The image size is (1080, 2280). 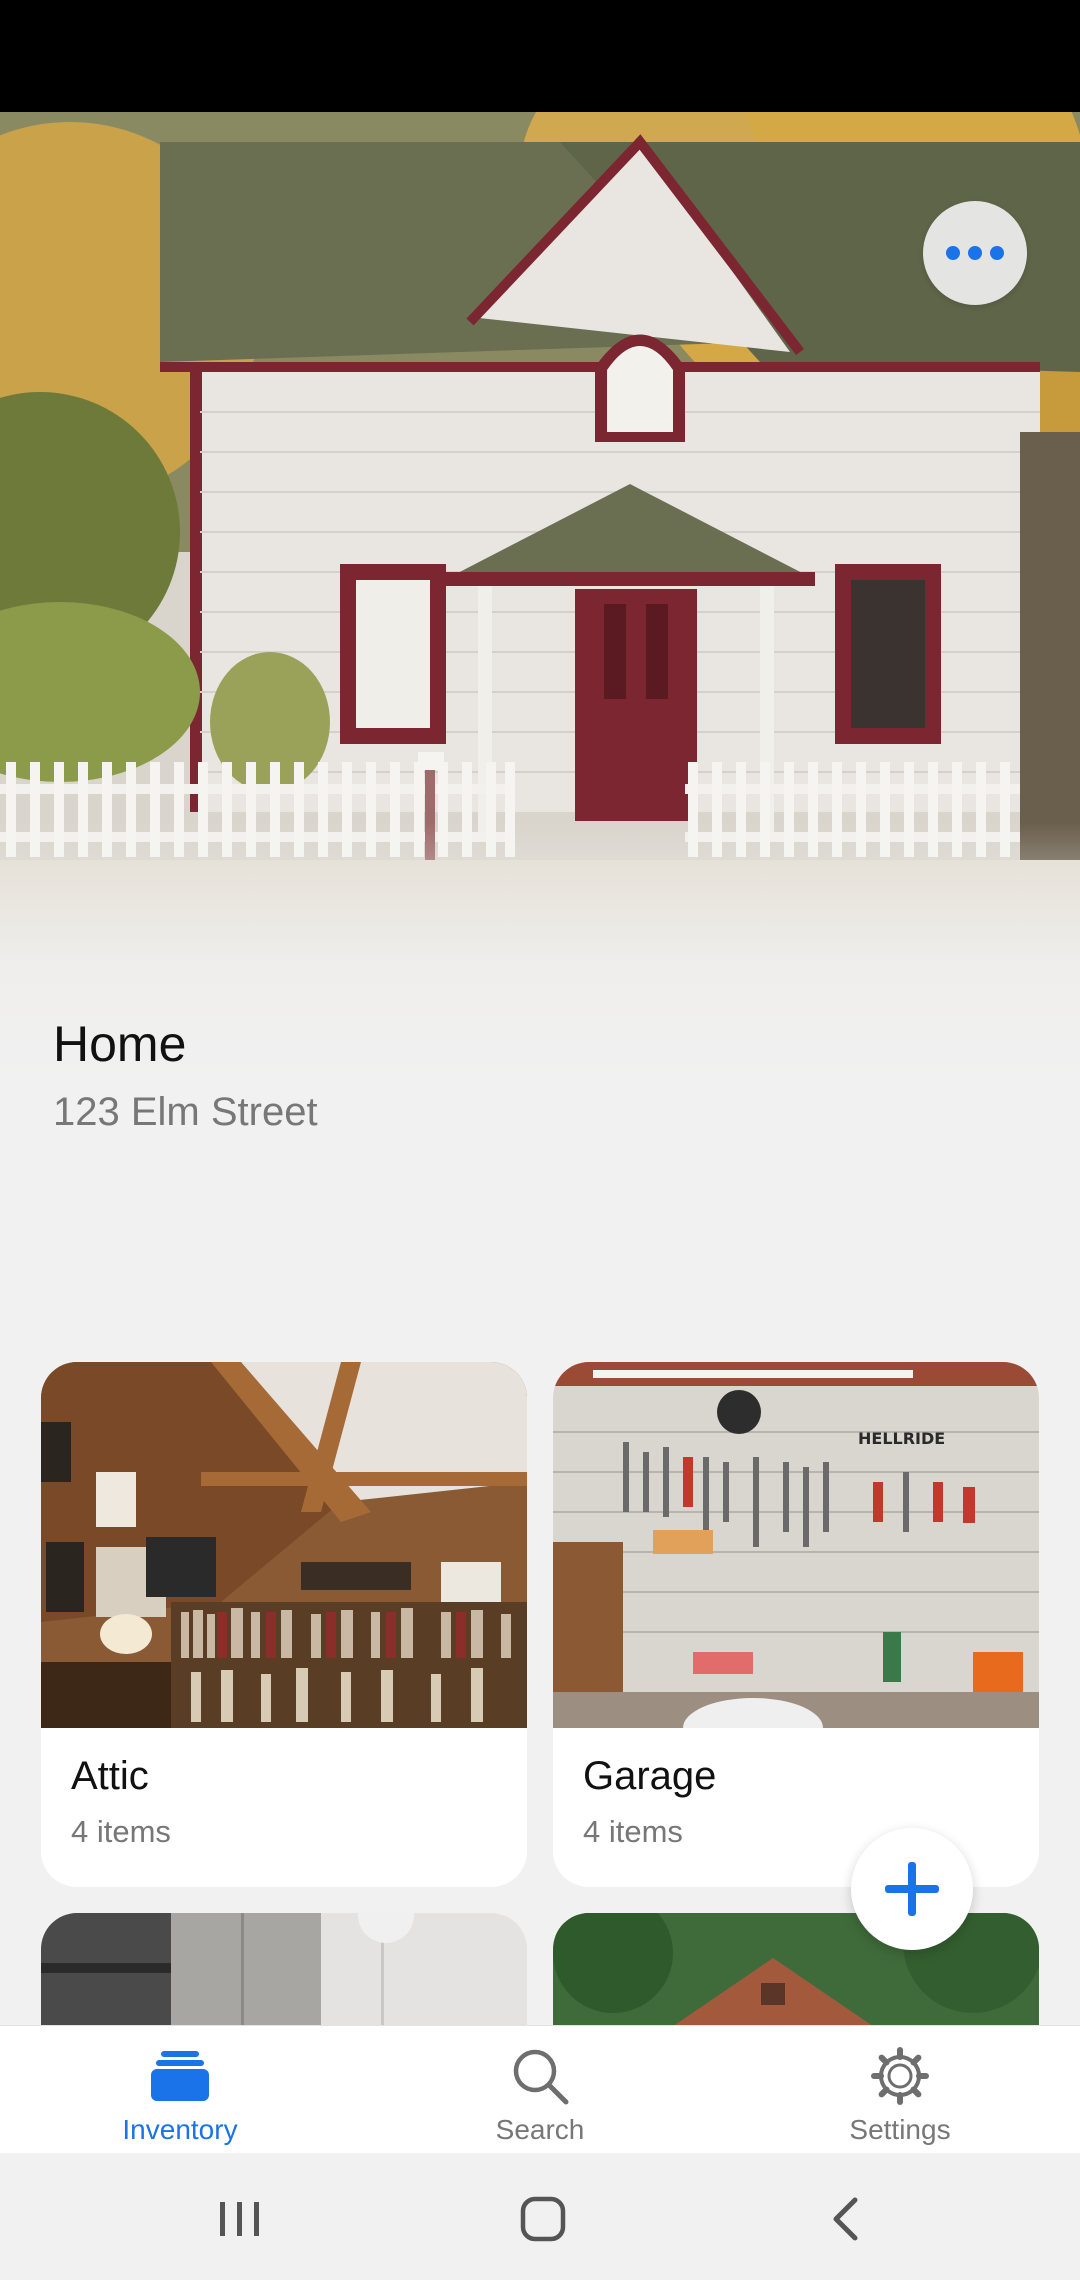 I want to click on home-icon, so click(x=543, y=2219).